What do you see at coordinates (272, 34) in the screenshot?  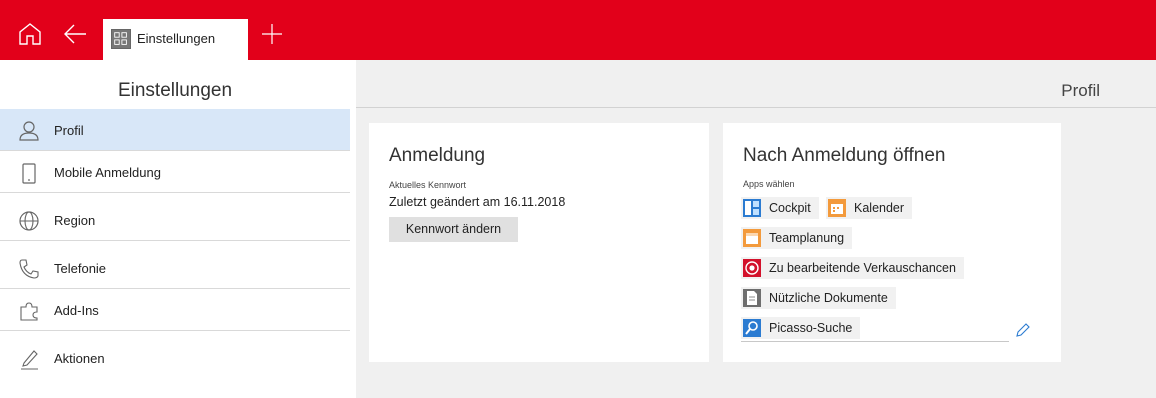 I see `add-tab-icon` at bounding box center [272, 34].